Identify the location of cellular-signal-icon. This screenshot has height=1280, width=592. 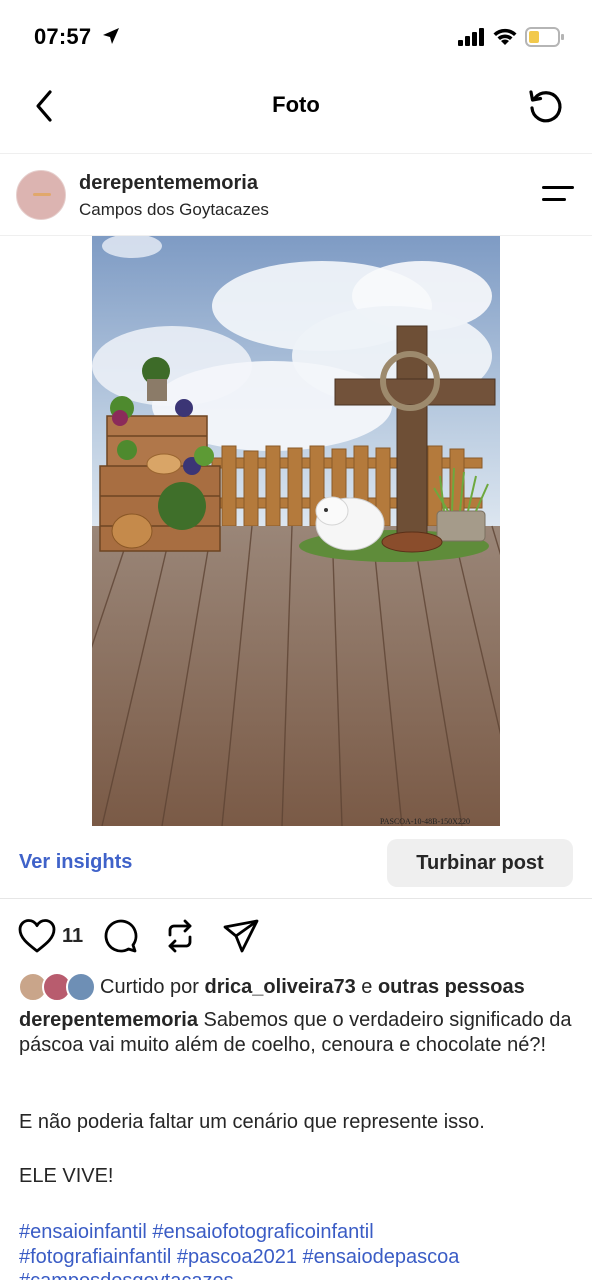
(471, 37).